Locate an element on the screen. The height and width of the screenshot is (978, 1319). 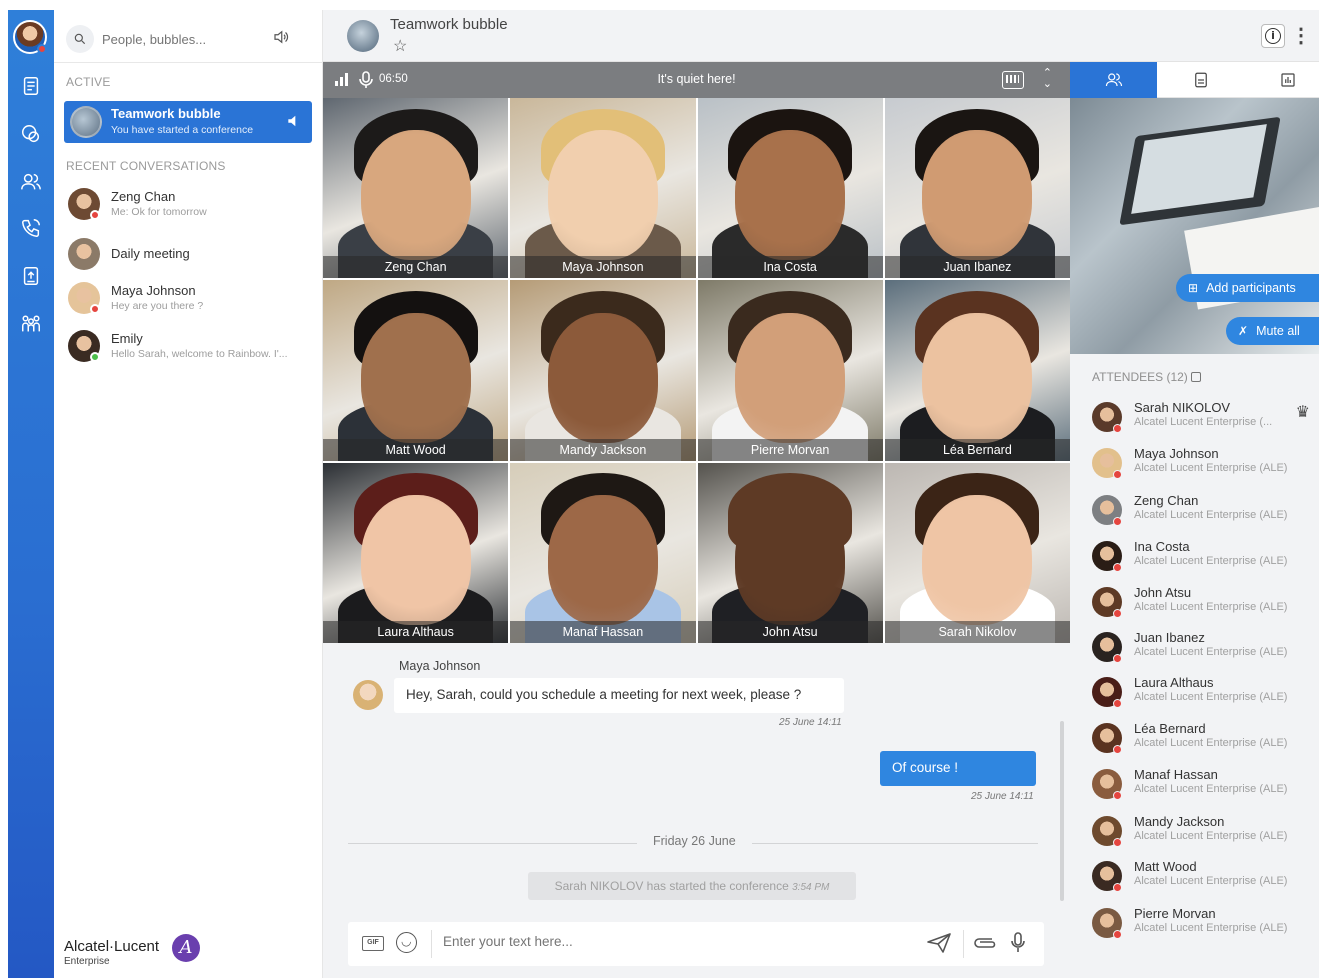
gif-icon: GIF is located at coordinates (373, 943).